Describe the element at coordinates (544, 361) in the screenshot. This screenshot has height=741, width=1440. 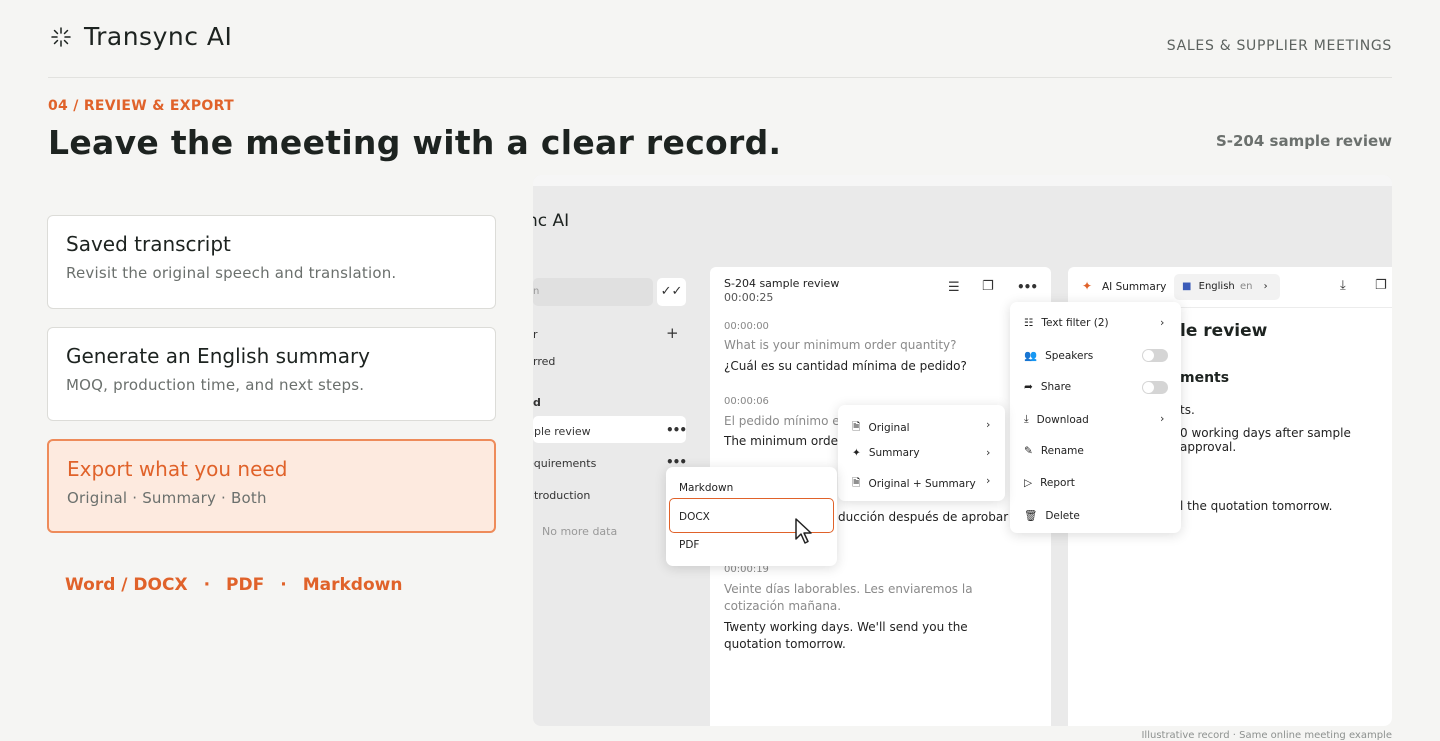
I see `sidebar-starred: rred` at that location.